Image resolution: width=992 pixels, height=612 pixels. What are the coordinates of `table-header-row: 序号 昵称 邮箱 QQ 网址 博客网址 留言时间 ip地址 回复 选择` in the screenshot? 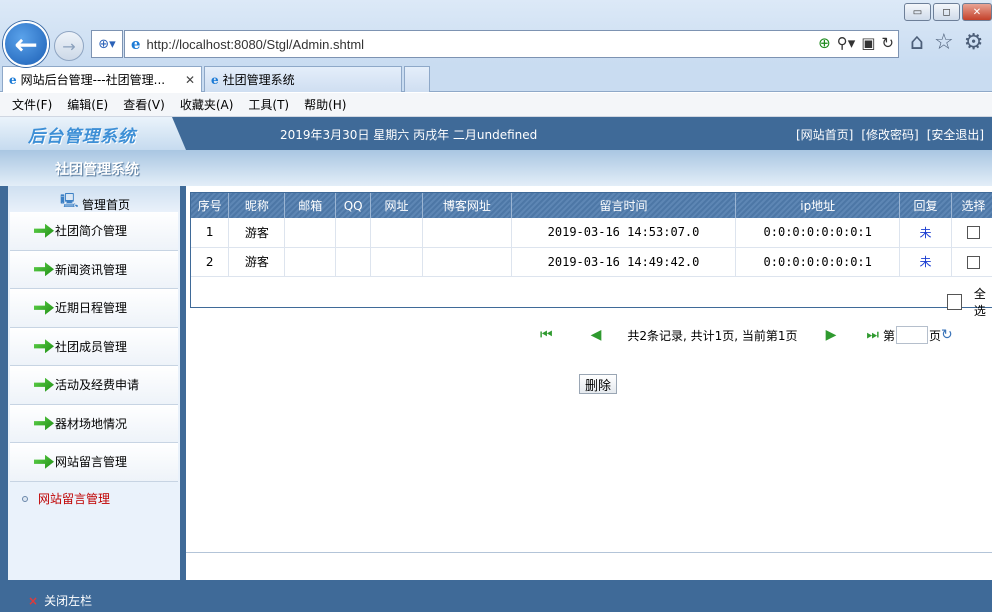 It's located at (591, 205).